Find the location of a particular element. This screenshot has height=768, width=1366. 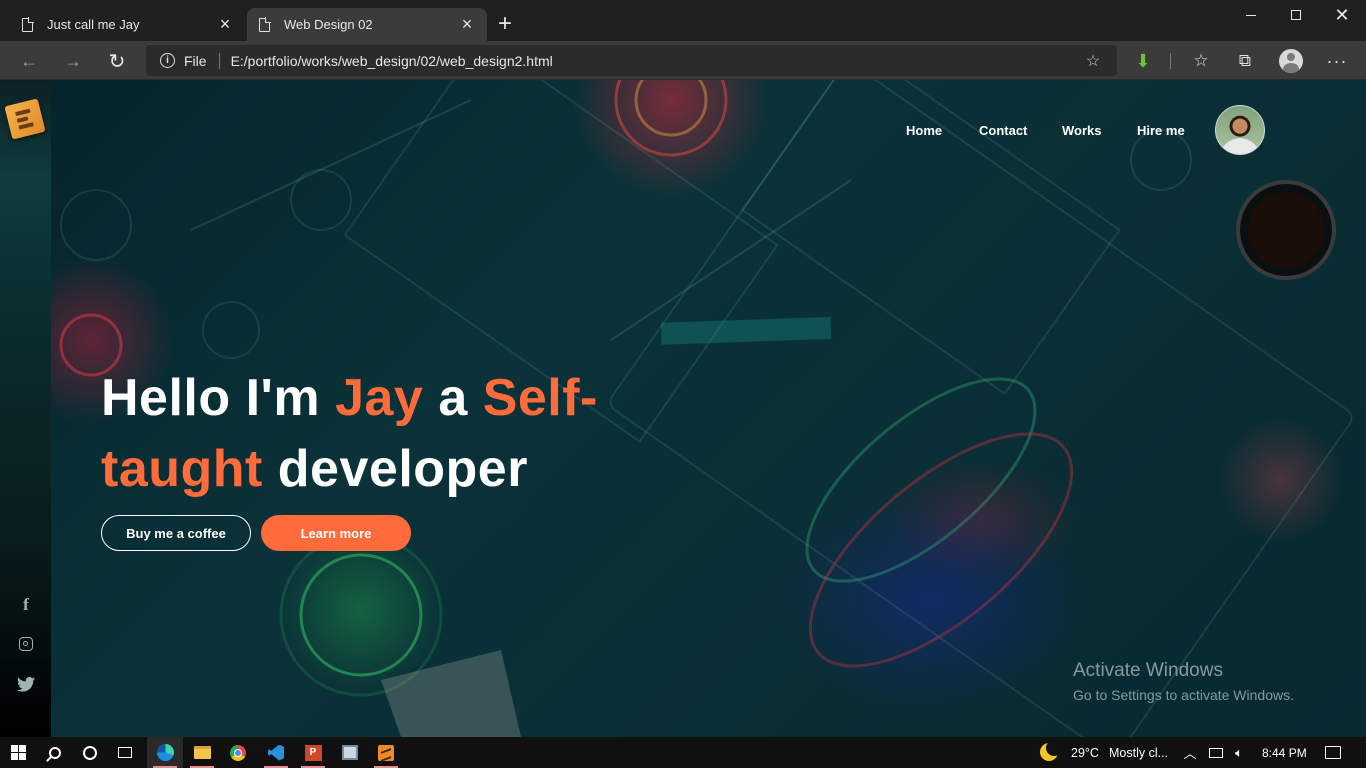

headline-self: Self- is located at coordinates (540, 398).